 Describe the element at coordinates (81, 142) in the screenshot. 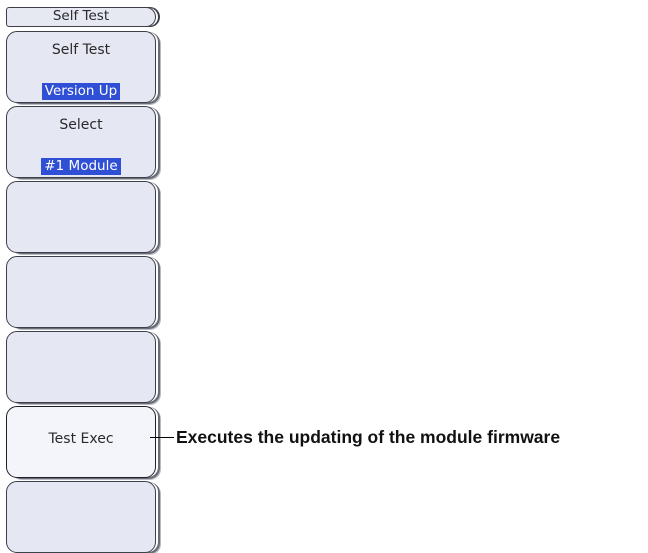

I see `select-module-softkey: Select #1 Module` at that location.